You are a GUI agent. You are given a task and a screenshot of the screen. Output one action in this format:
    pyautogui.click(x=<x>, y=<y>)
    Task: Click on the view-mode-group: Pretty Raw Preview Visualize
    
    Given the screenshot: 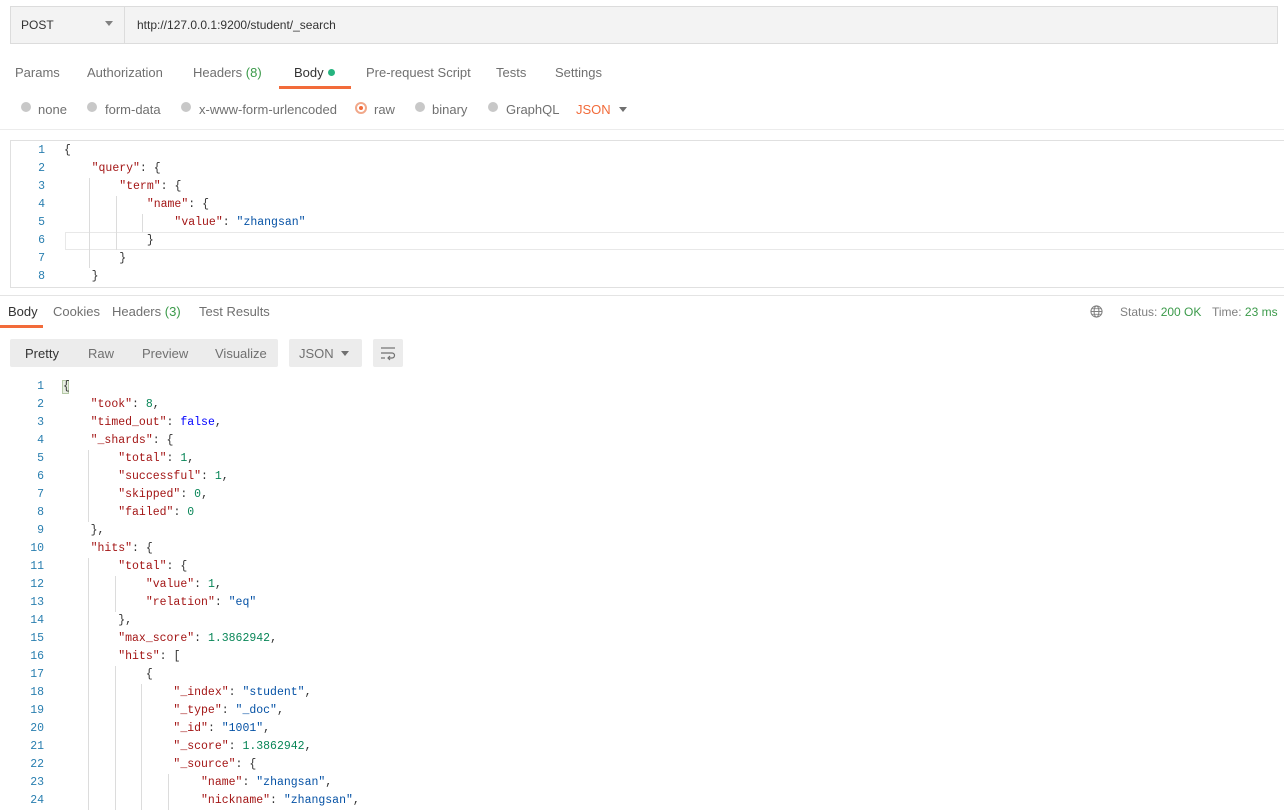 What is the action you would take?
    pyautogui.click(x=144, y=353)
    